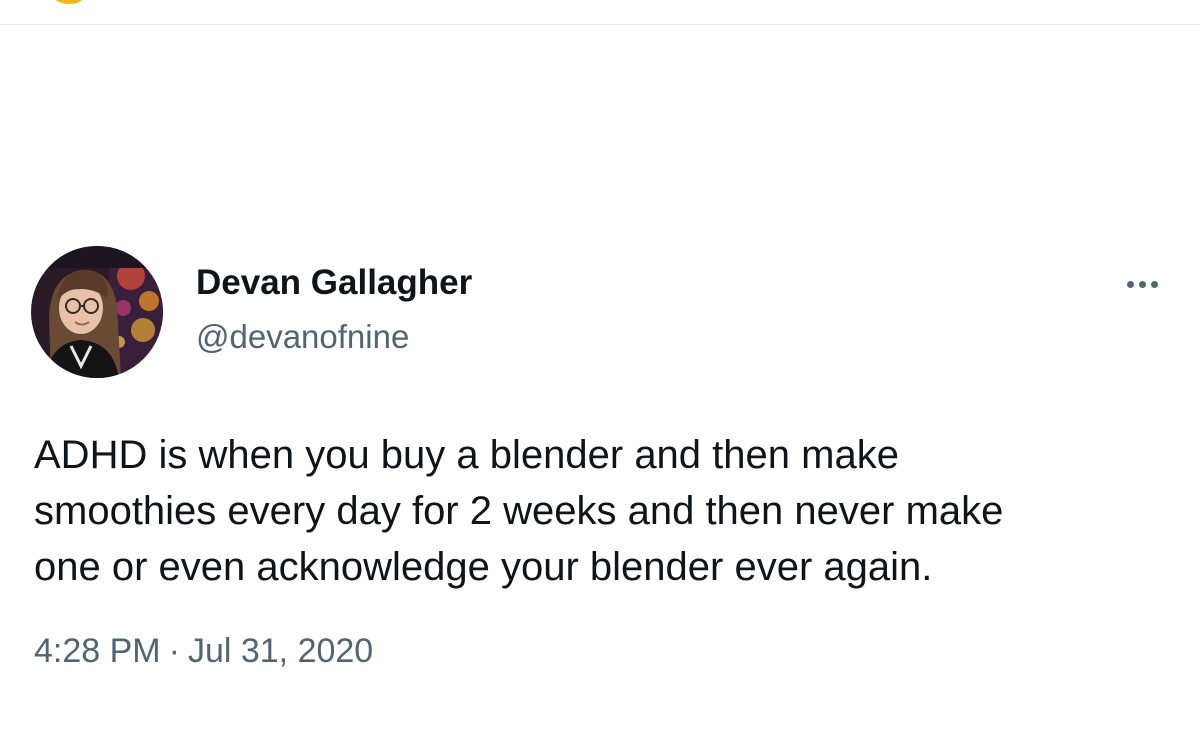 The width and height of the screenshot is (1200, 756). What do you see at coordinates (97, 651) in the screenshot?
I see `tweet-time: 4:28 PM` at bounding box center [97, 651].